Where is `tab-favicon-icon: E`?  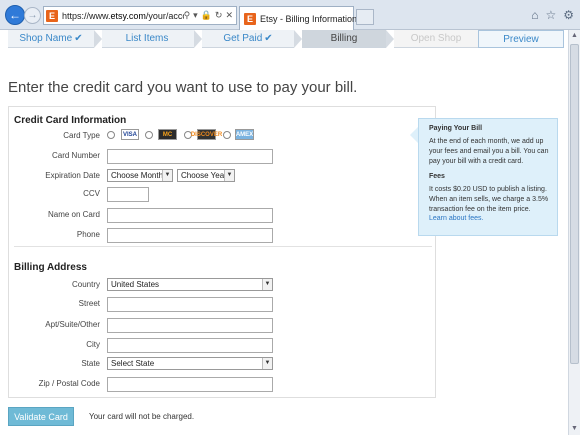 tab-favicon-icon: E is located at coordinates (250, 18).